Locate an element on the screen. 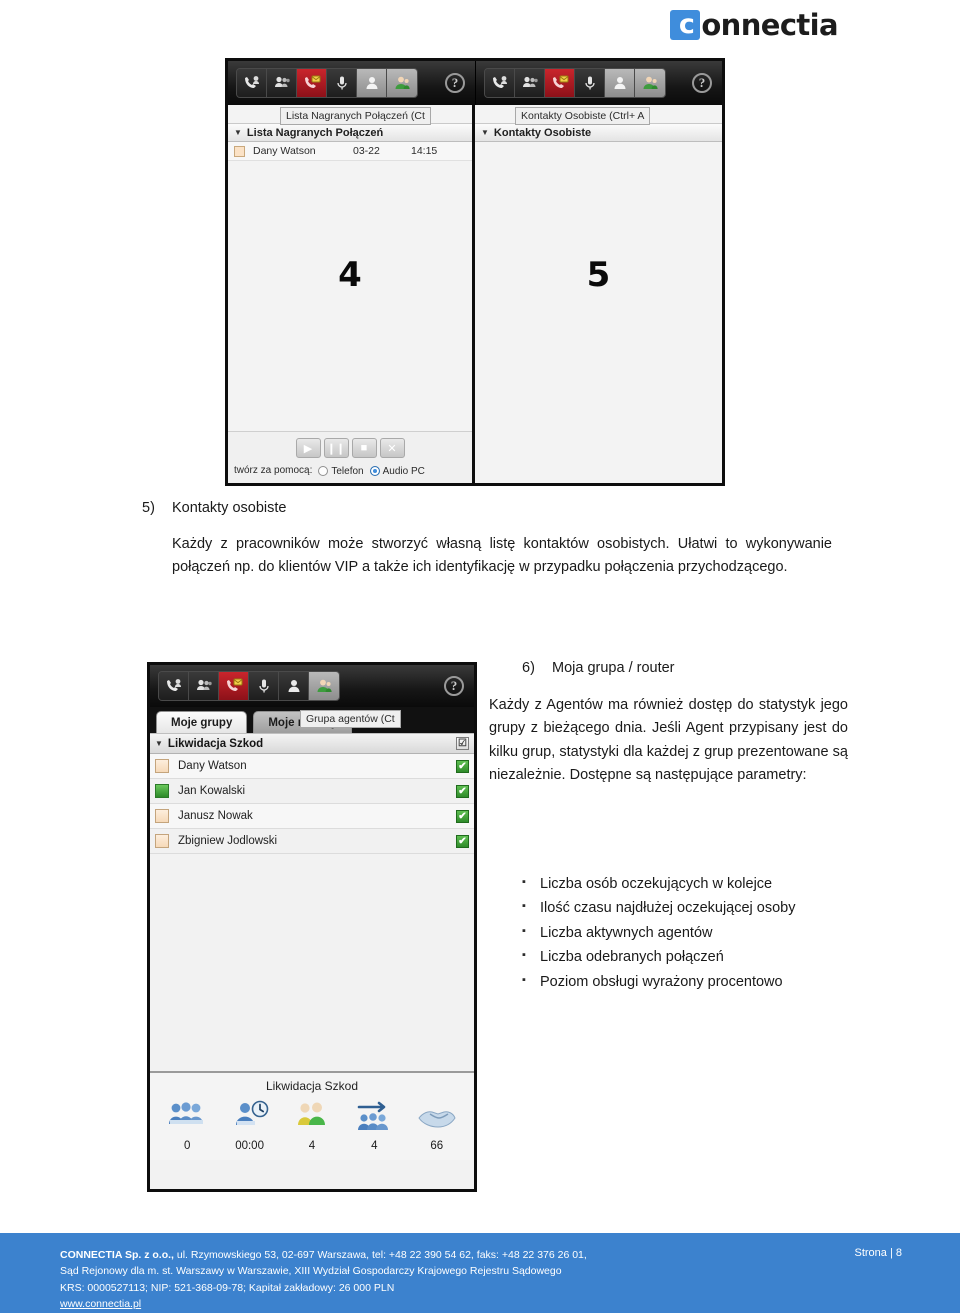 The image size is (960, 1313). section-5-number: 5) is located at coordinates (148, 508).